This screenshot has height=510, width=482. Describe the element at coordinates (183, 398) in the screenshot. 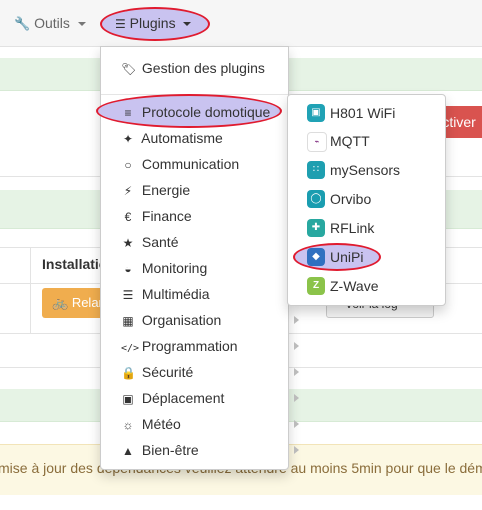

I see `menu-item-label: Déplacement` at that location.